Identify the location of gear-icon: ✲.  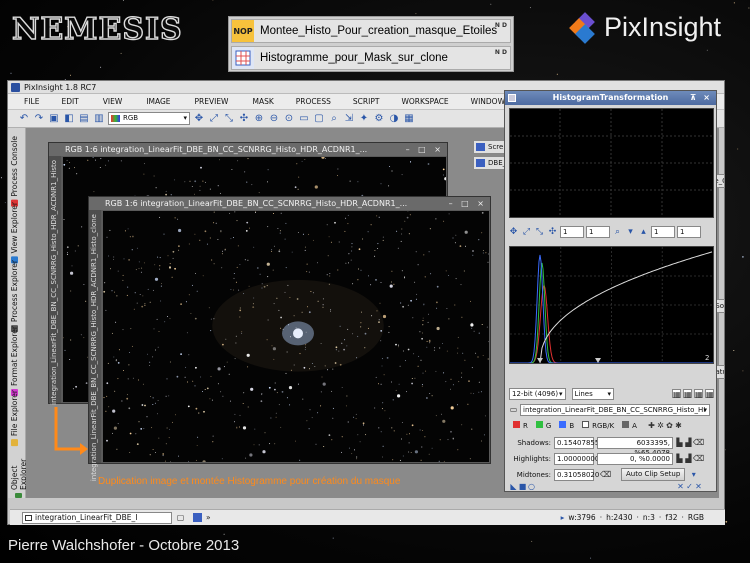
(660, 425).